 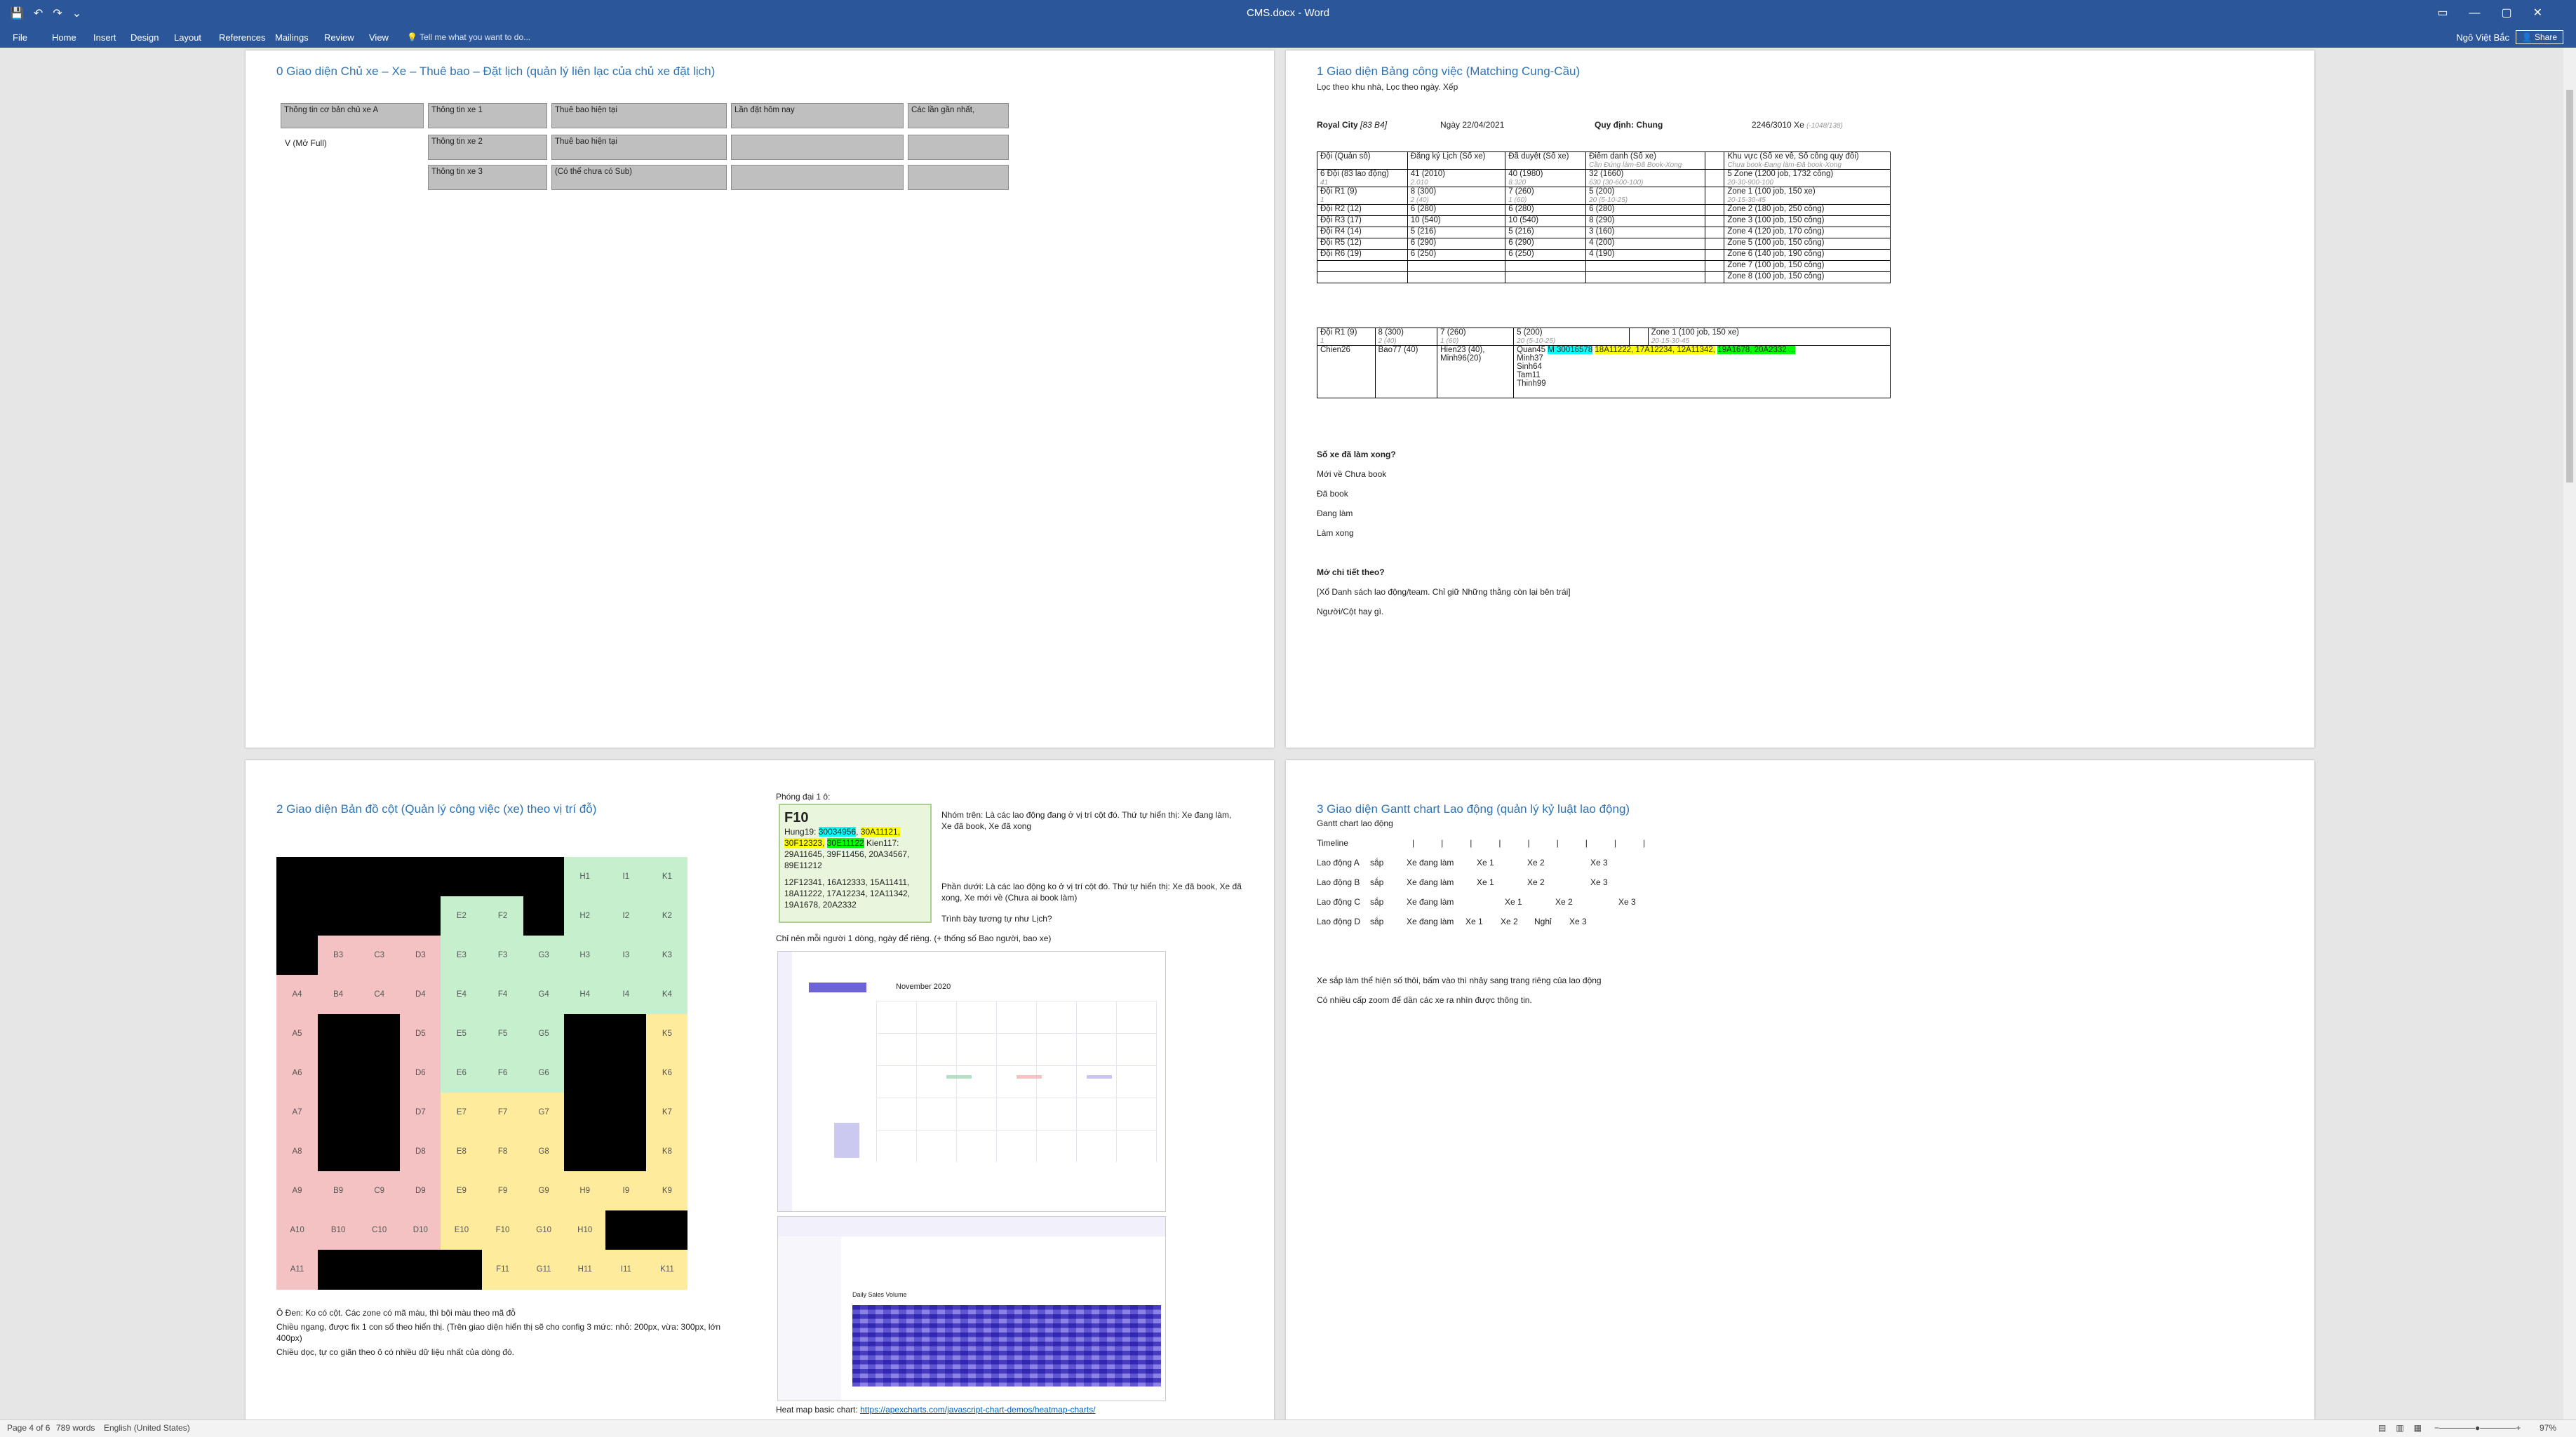 What do you see at coordinates (667, 1113) in the screenshot?
I see `parking-cell: K7` at bounding box center [667, 1113].